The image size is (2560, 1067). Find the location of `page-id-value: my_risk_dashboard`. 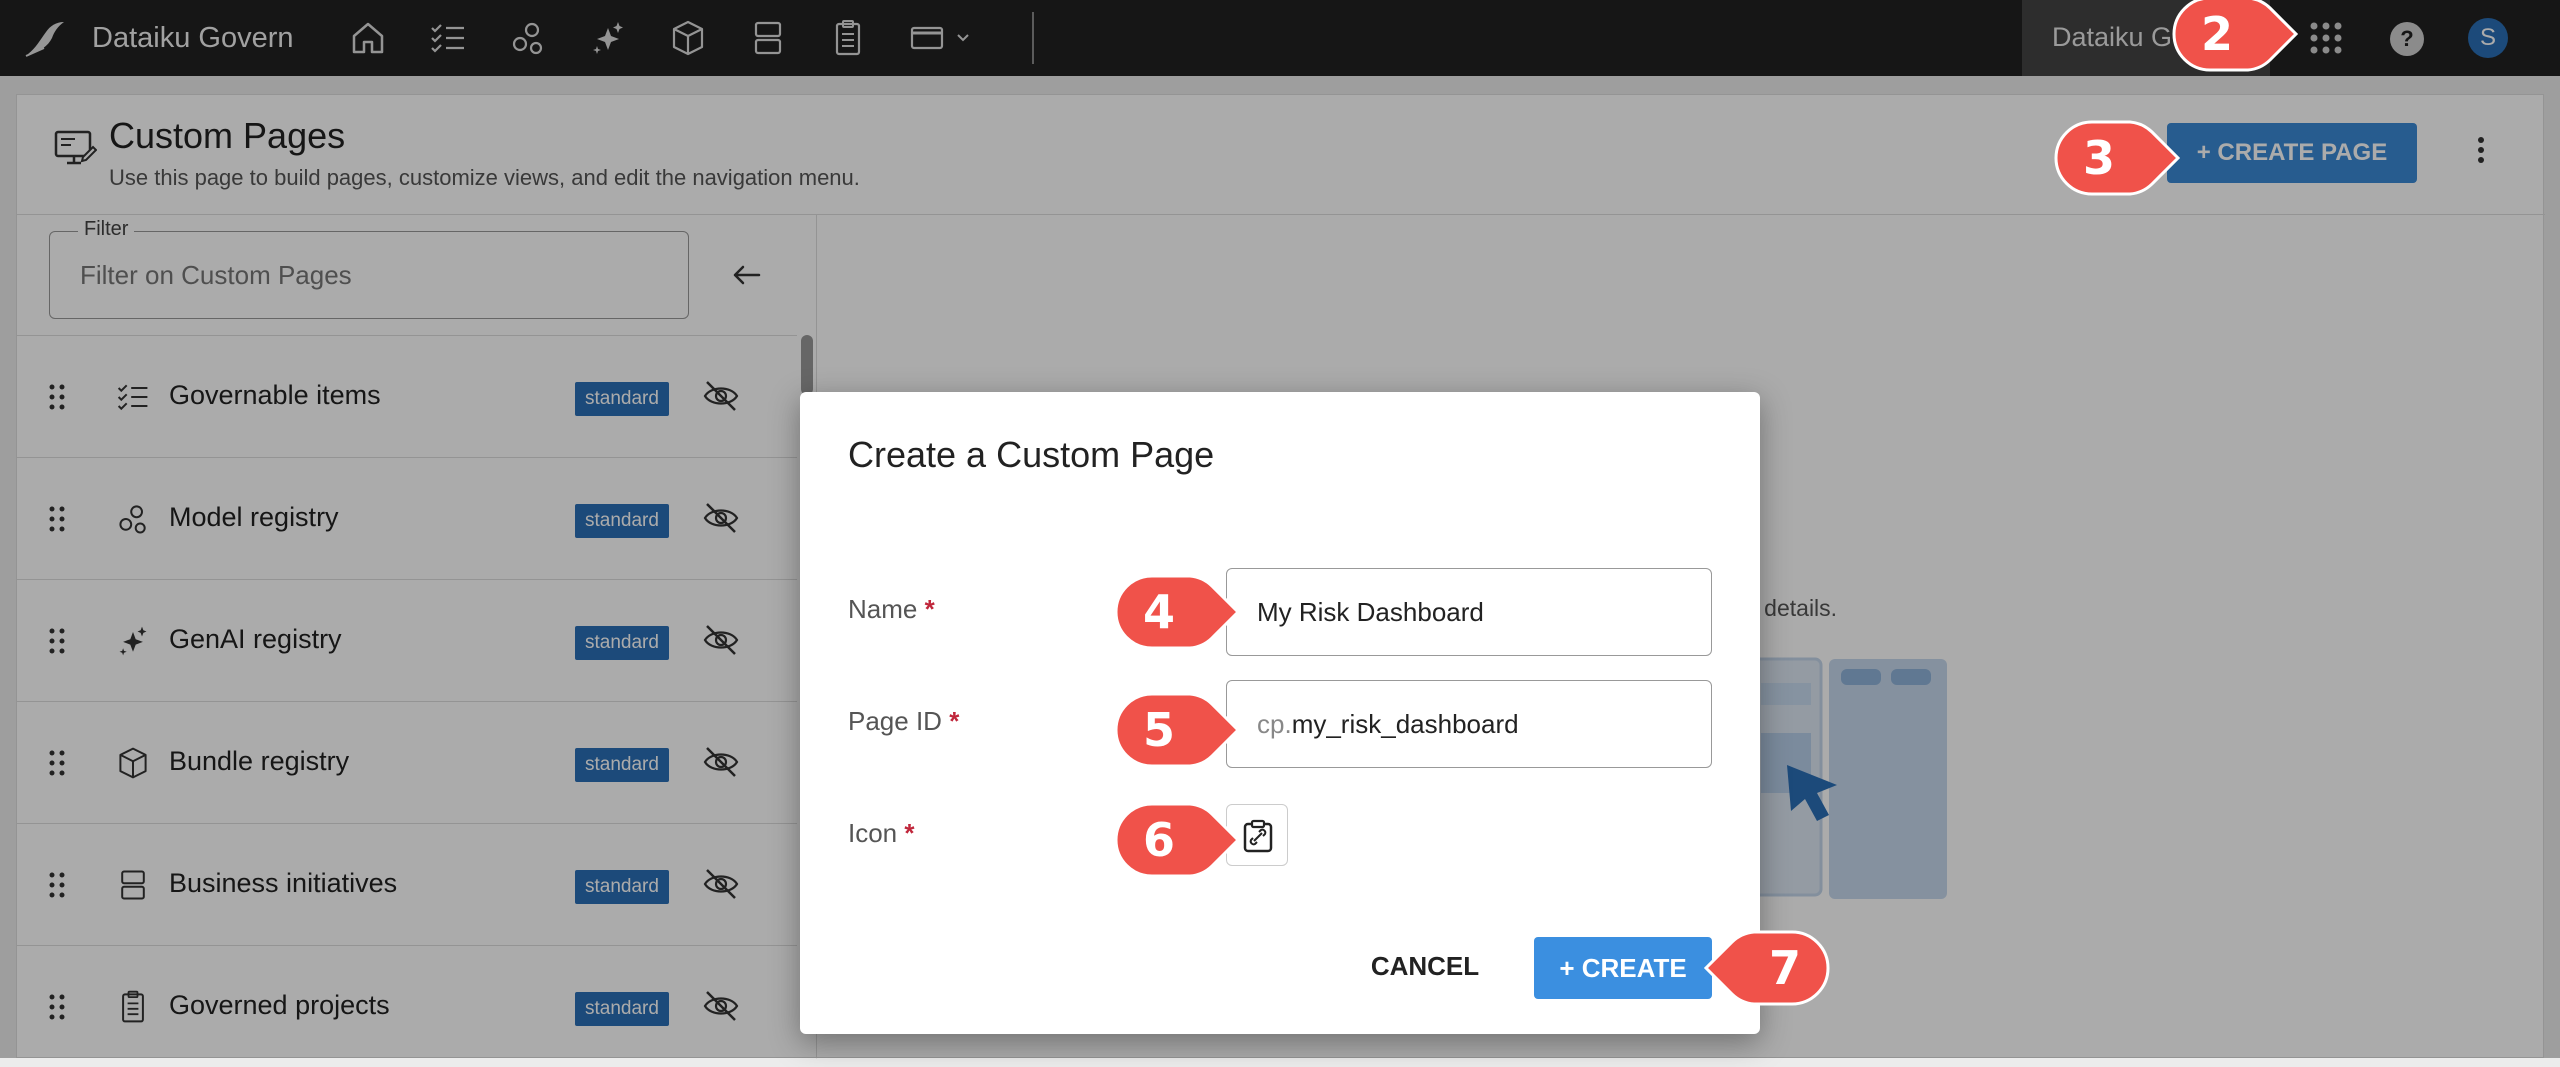

page-id-value: my_risk_dashboard is located at coordinates (1405, 724).